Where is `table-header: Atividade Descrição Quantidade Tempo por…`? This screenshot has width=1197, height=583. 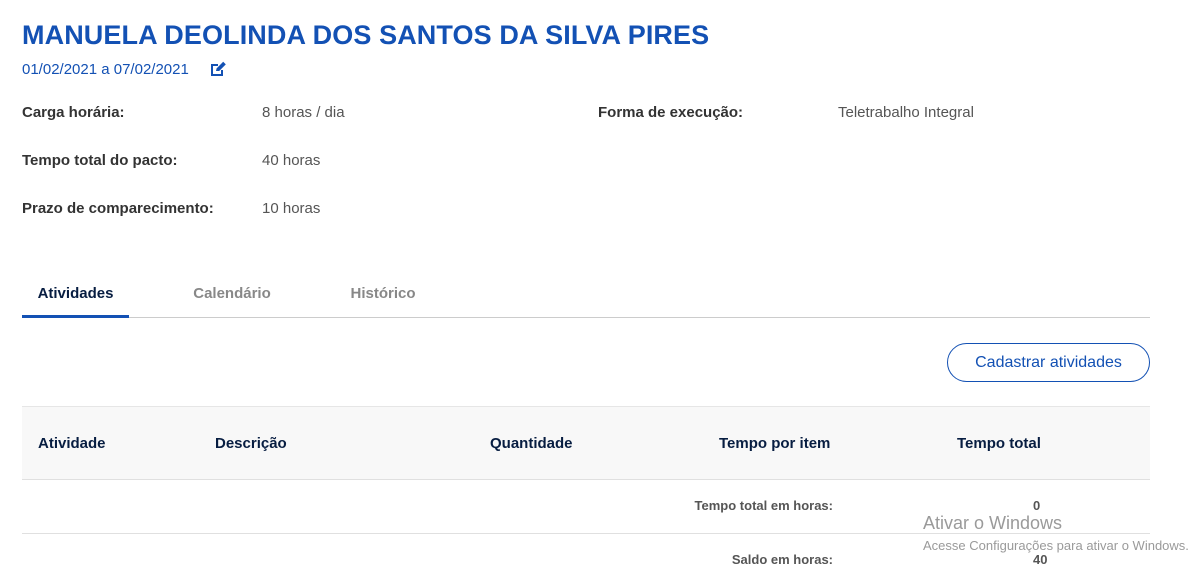 table-header: Atividade Descrição Quantidade Tempo por… is located at coordinates (586, 443).